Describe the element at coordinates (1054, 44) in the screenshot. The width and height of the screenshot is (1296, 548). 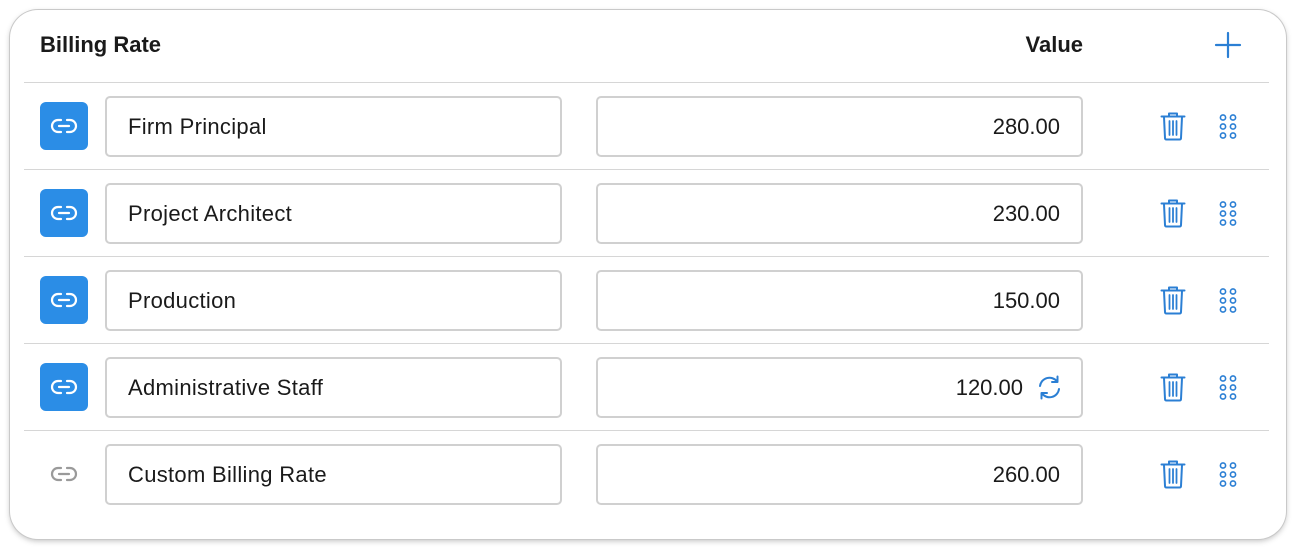
I see `value-column-header: Value` at that location.